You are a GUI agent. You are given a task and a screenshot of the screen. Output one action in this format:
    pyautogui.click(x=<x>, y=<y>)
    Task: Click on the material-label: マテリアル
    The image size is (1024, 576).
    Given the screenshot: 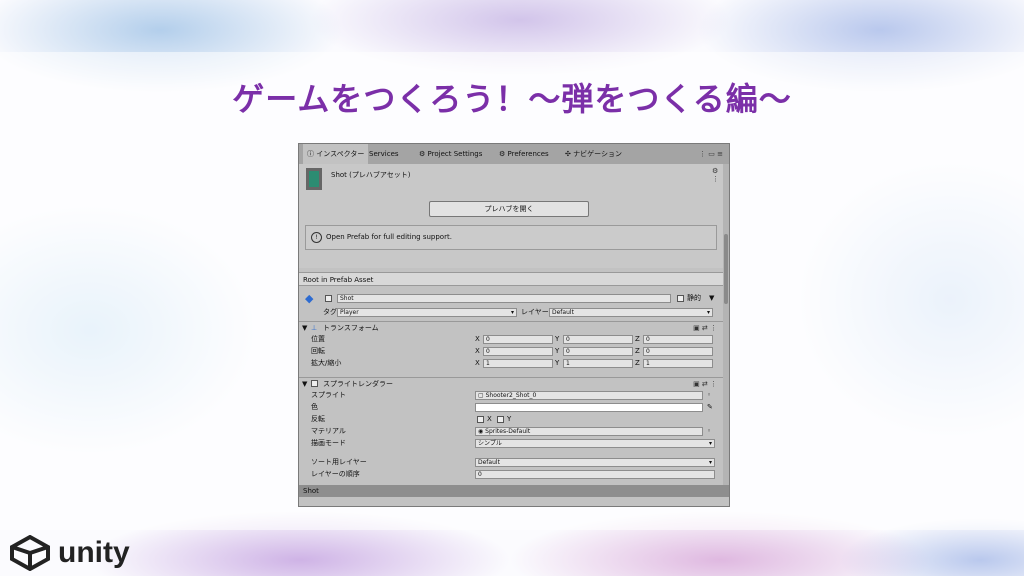 What is the action you would take?
    pyautogui.click(x=328, y=431)
    